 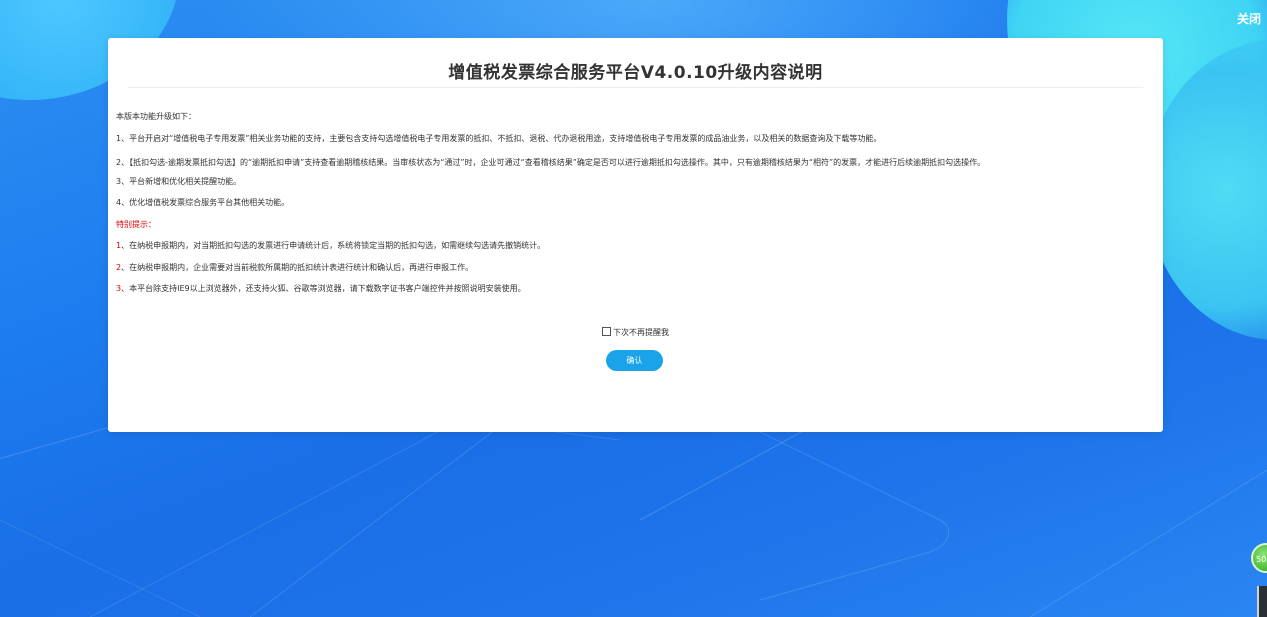 What do you see at coordinates (606, 331) in the screenshot?
I see `dont-remind-checkbox` at bounding box center [606, 331].